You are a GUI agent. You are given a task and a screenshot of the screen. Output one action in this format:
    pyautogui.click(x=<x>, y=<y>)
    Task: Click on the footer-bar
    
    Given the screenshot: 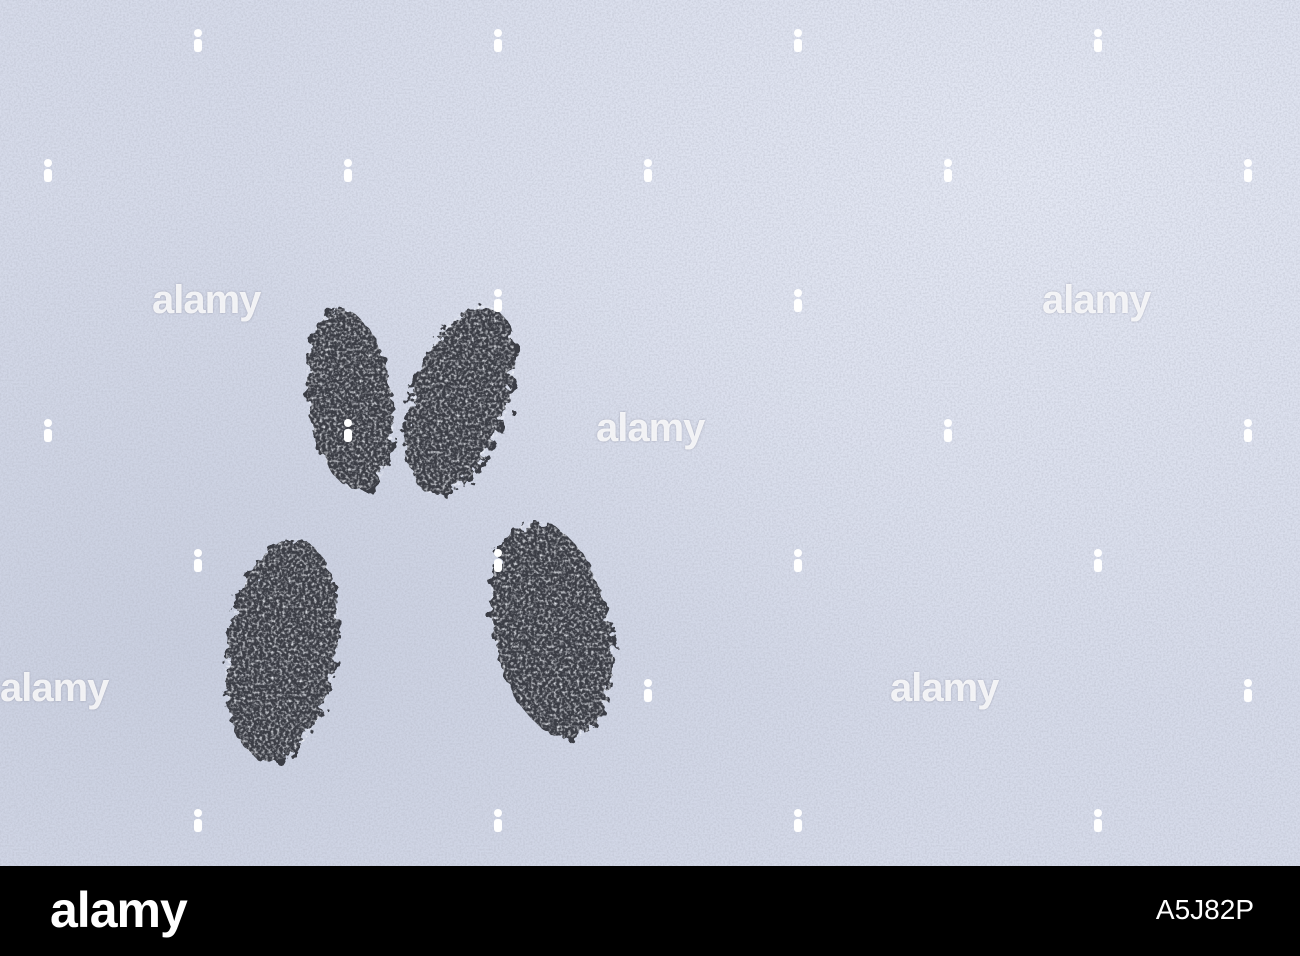 What is the action you would take?
    pyautogui.click(x=650, y=911)
    